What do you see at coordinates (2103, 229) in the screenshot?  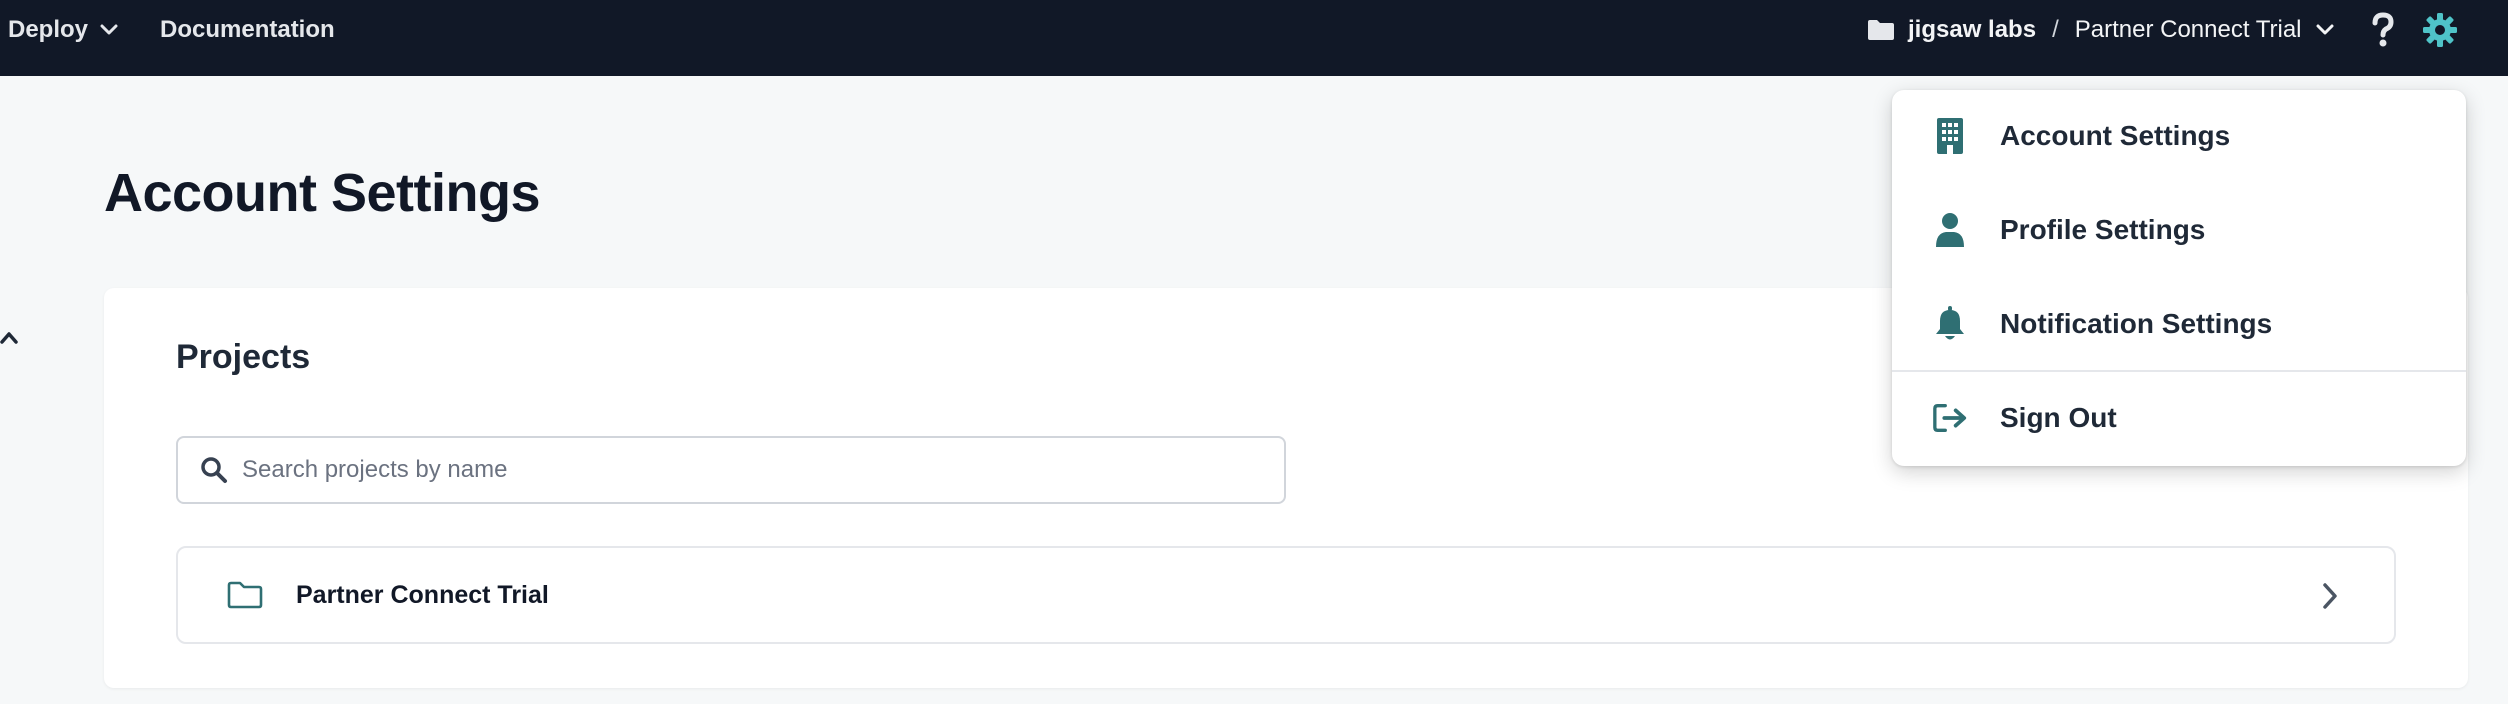 I see `menu-item-label: Profile Settings` at bounding box center [2103, 229].